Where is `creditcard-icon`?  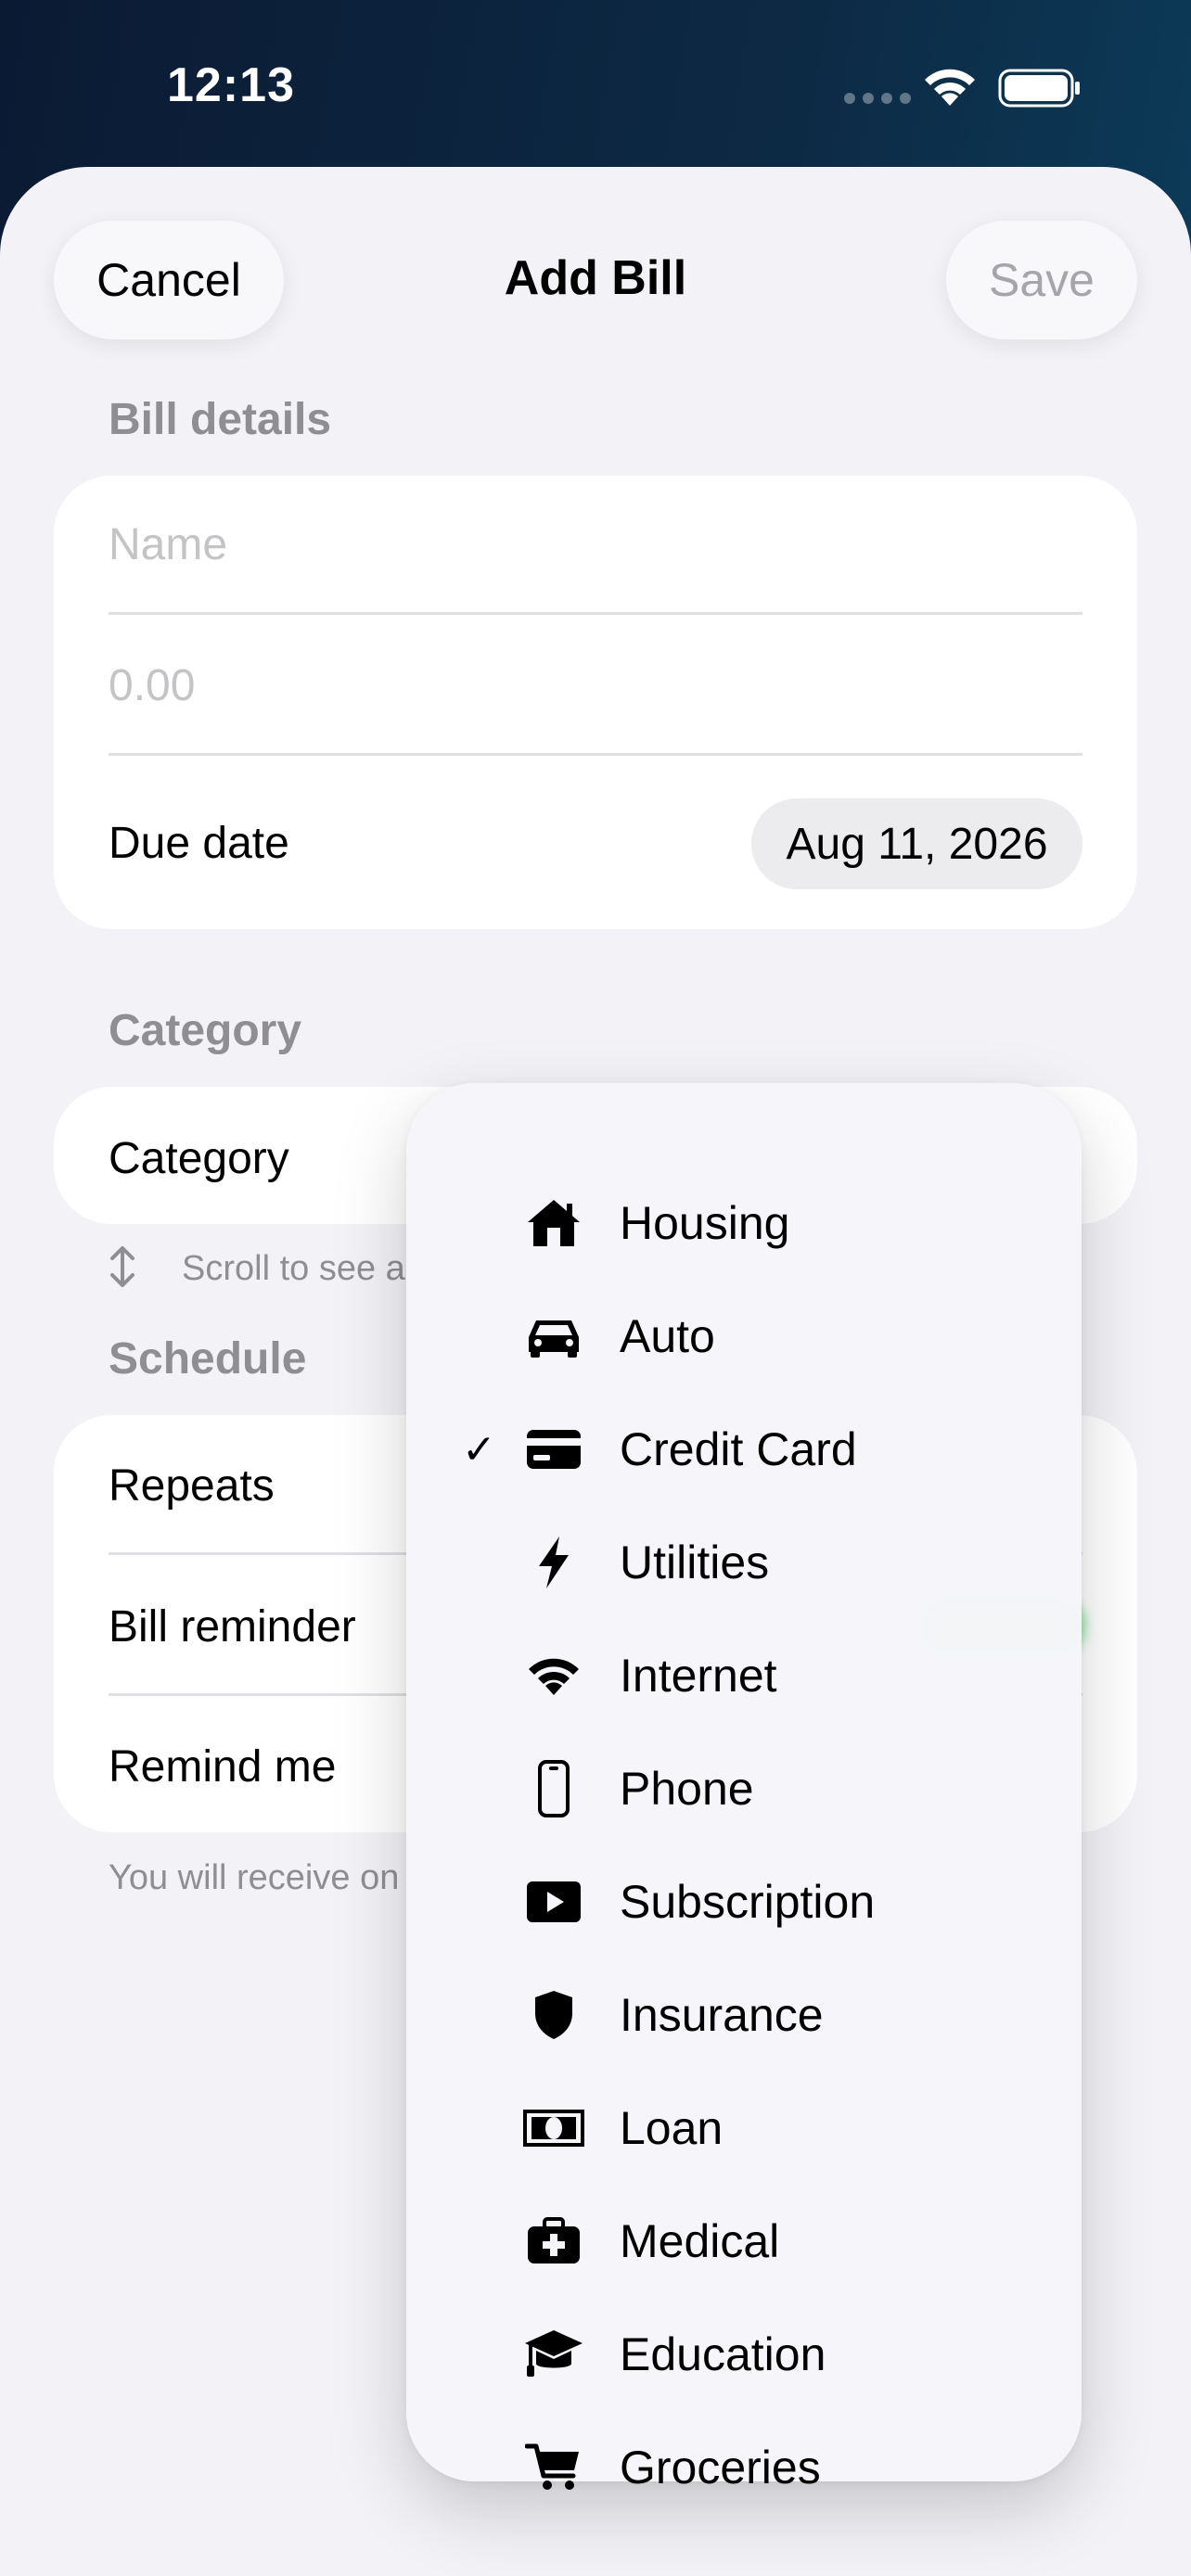
creditcard-icon is located at coordinates (553, 1450).